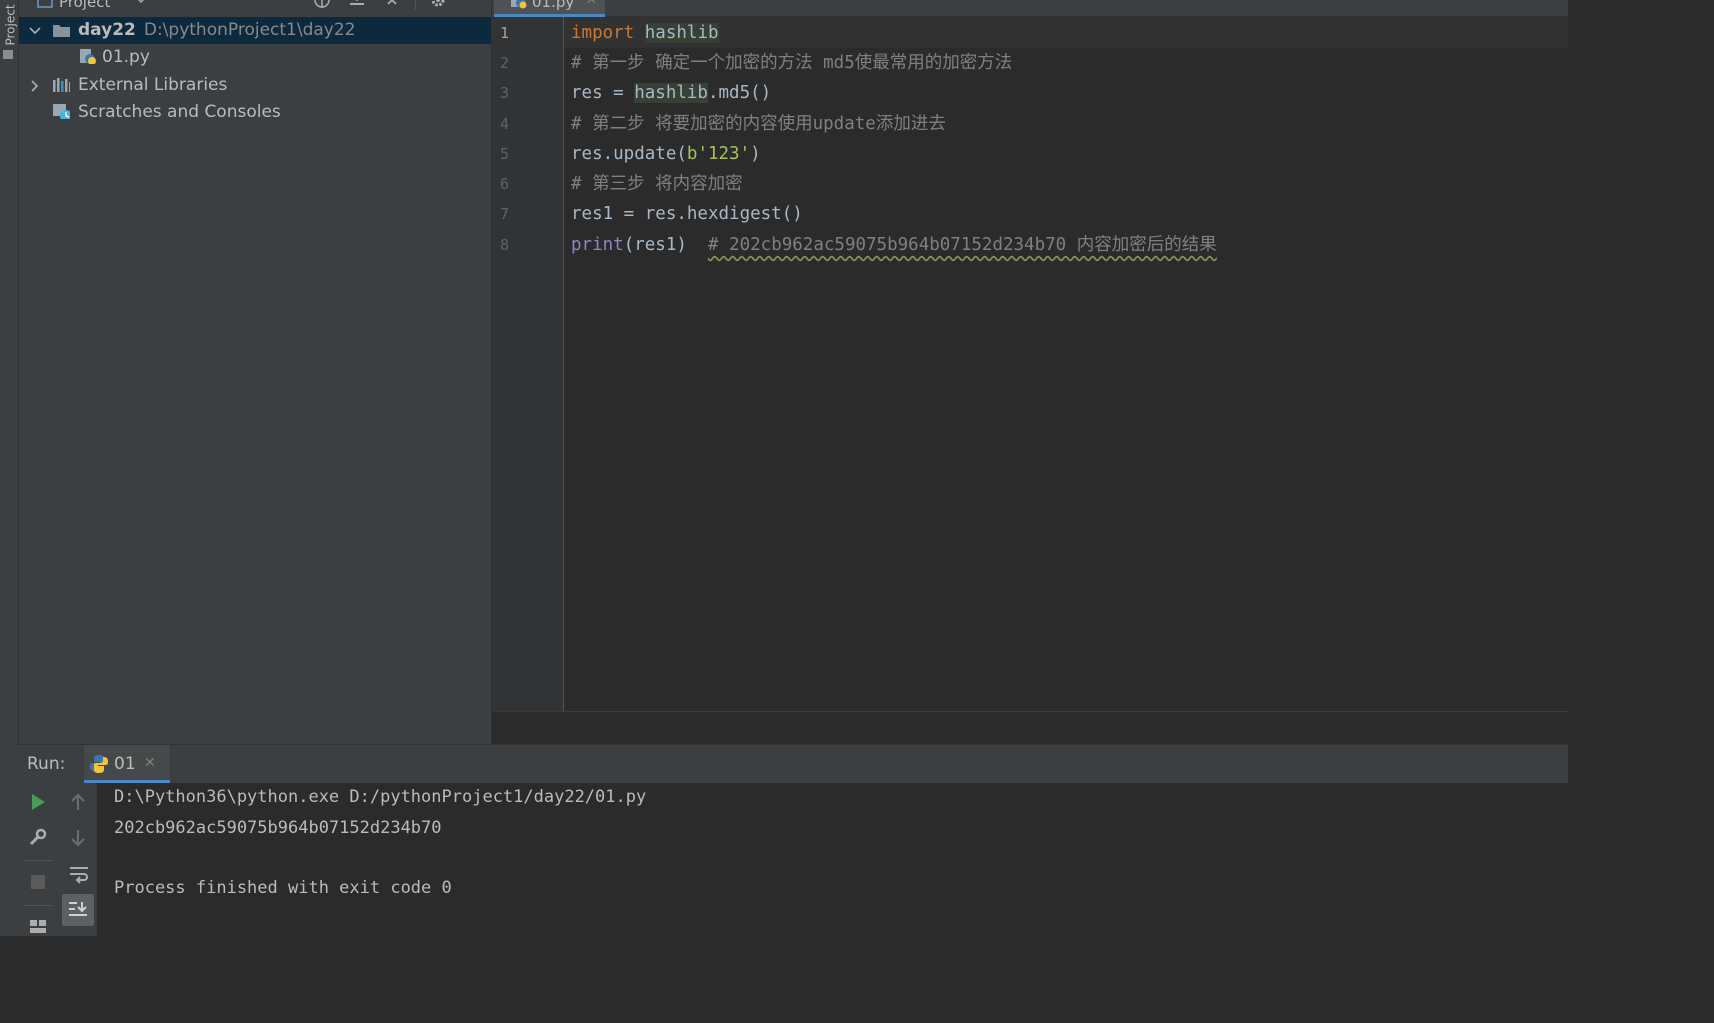 This screenshot has width=1714, height=1023. I want to click on tree-item-01-py: 01.py, so click(255, 57).